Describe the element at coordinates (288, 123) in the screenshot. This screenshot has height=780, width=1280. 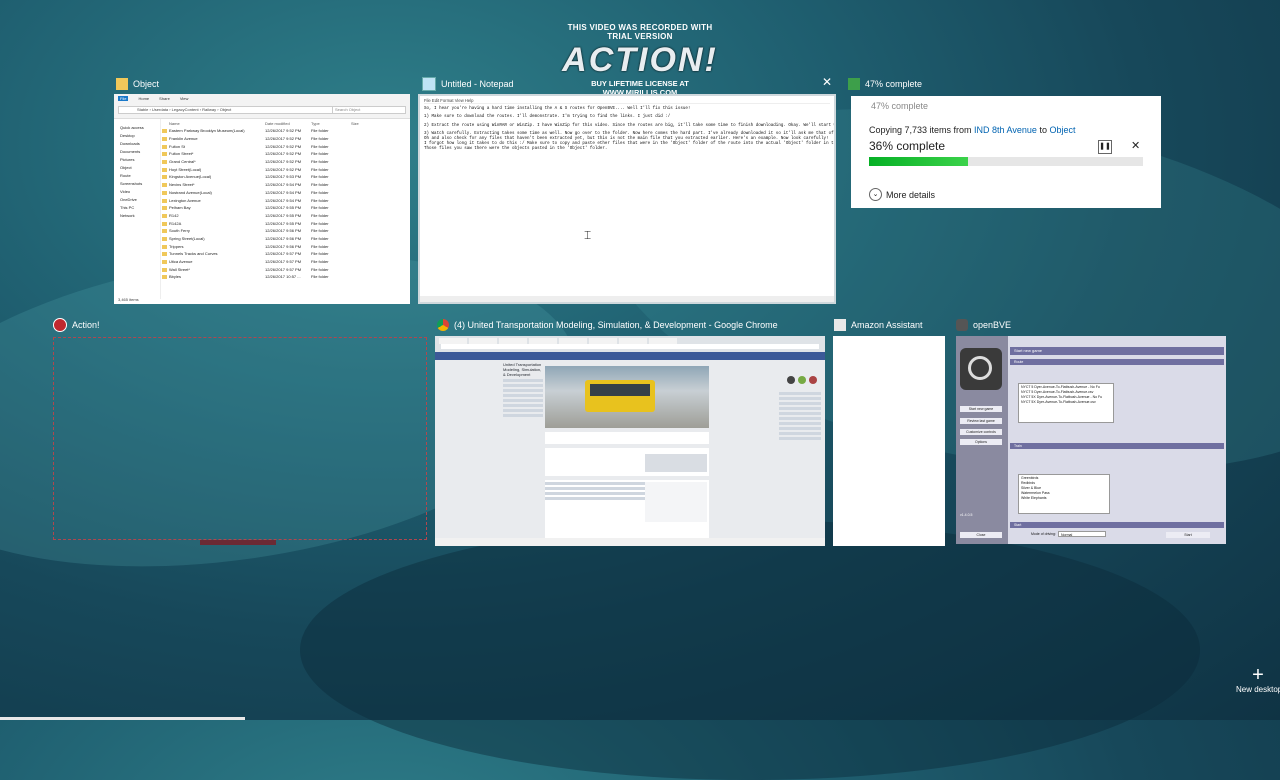
I see `column-header: Date modified` at that location.